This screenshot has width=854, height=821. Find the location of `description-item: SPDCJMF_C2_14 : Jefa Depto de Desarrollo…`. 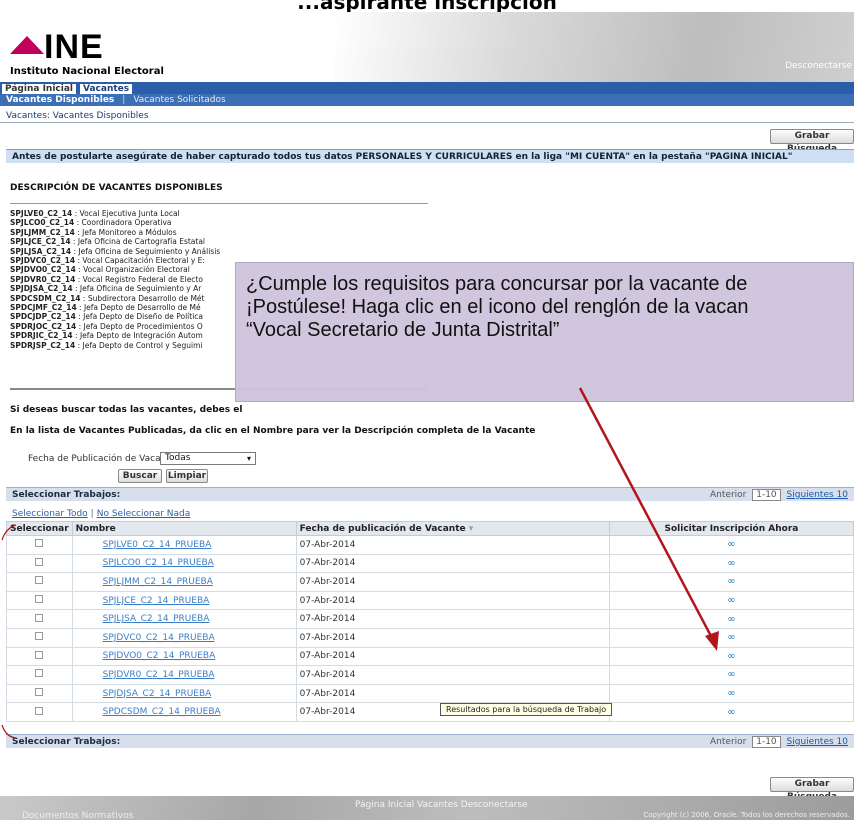

description-item: SPDCJMF_C2_14 : Jefa Depto de Desarrollo… is located at coordinates (105, 308).